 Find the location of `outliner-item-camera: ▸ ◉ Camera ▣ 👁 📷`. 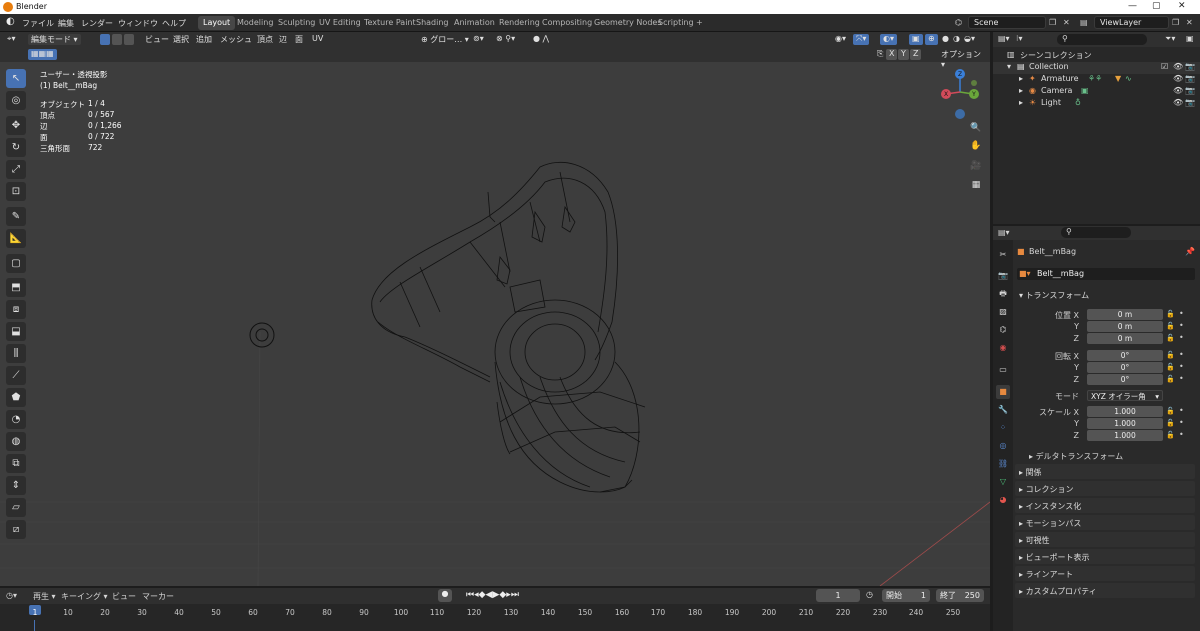

outliner-item-camera: ▸ ◉ Camera ▣ 👁 📷 is located at coordinates (1096, 92).